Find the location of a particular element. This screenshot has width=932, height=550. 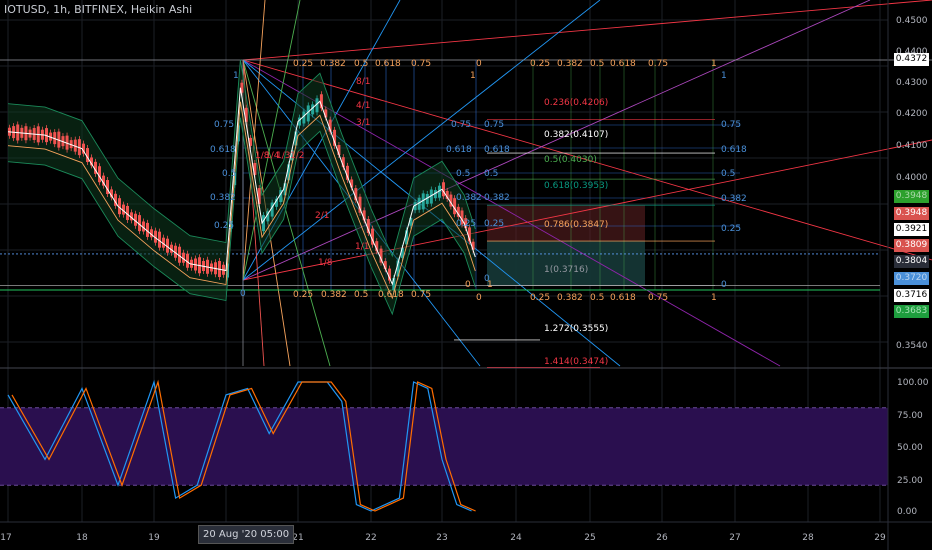

gann-label-top: 1 is located at coordinates (473, 76).